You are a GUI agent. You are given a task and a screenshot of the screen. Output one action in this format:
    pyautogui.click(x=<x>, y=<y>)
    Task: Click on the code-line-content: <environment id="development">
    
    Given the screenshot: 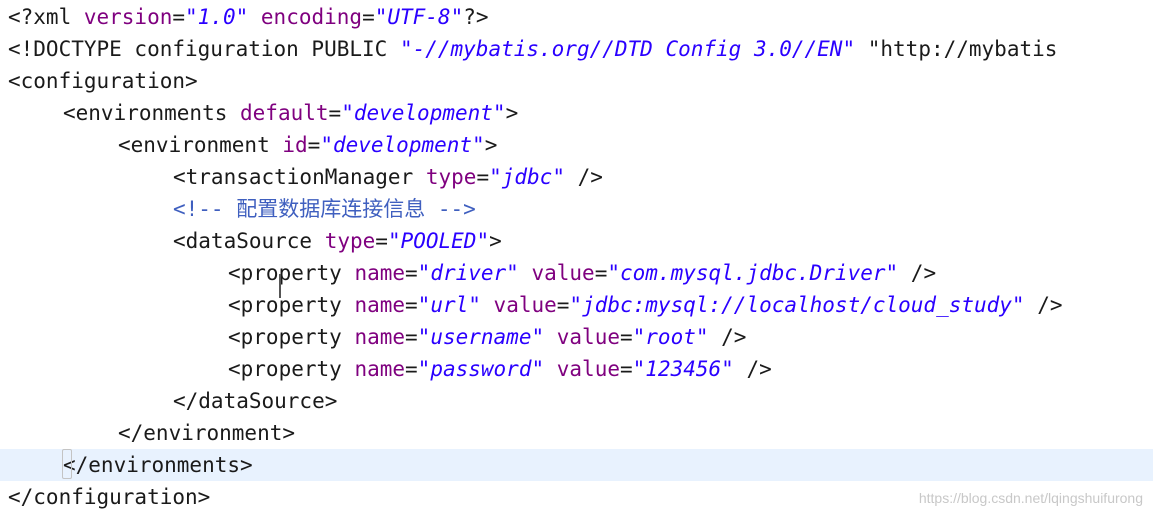 What is the action you would take?
    pyautogui.click(x=307, y=145)
    